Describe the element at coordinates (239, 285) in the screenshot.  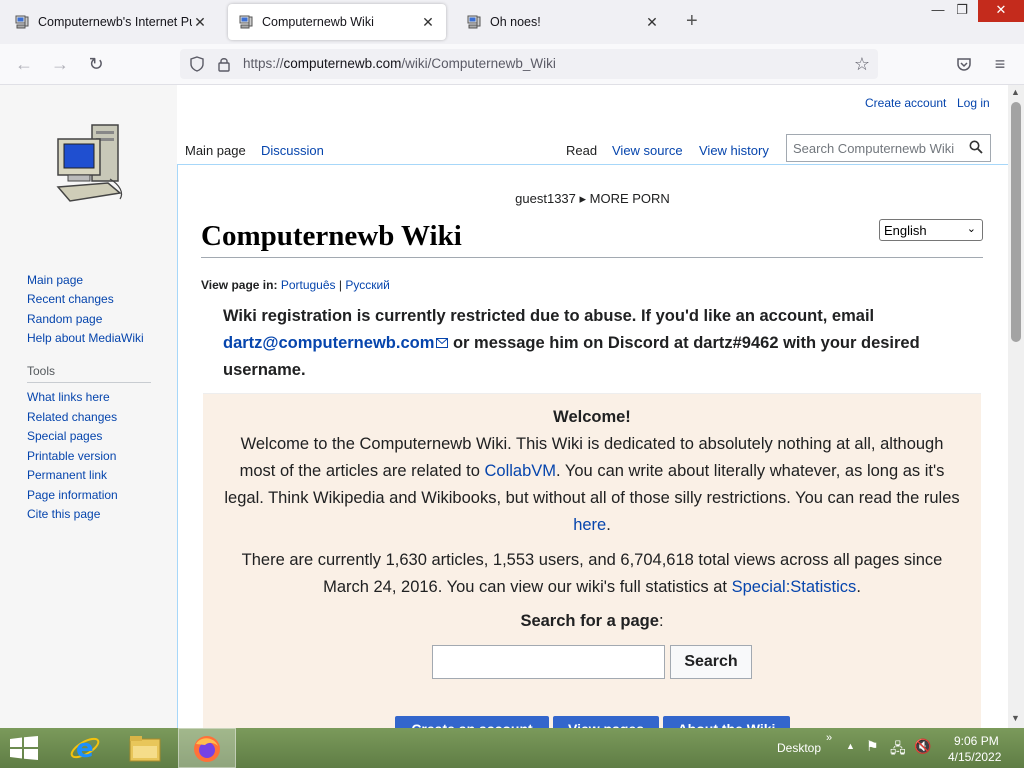
I see `view-page-in-label: View page in:` at that location.